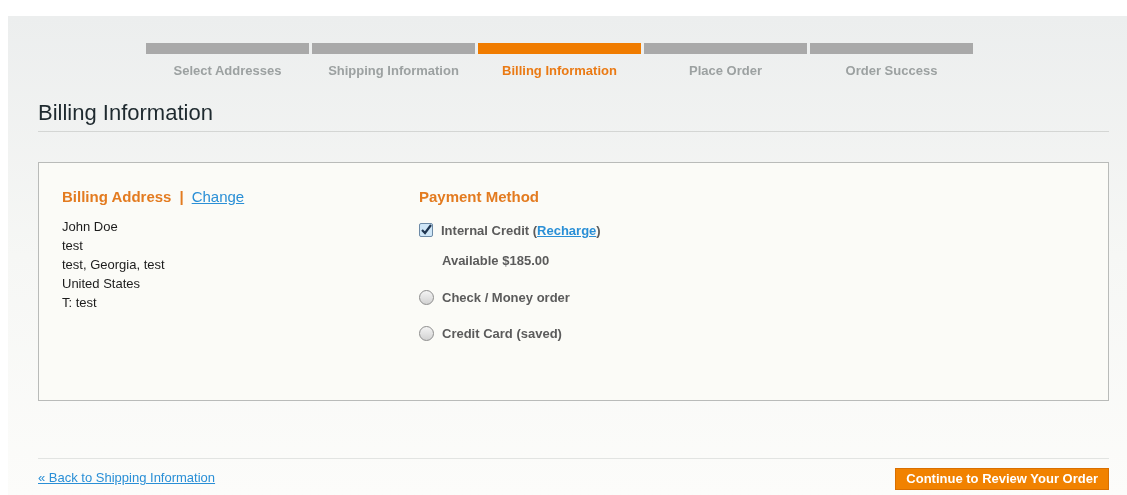  What do you see at coordinates (102, 283) in the screenshot?
I see `address-line: United States` at bounding box center [102, 283].